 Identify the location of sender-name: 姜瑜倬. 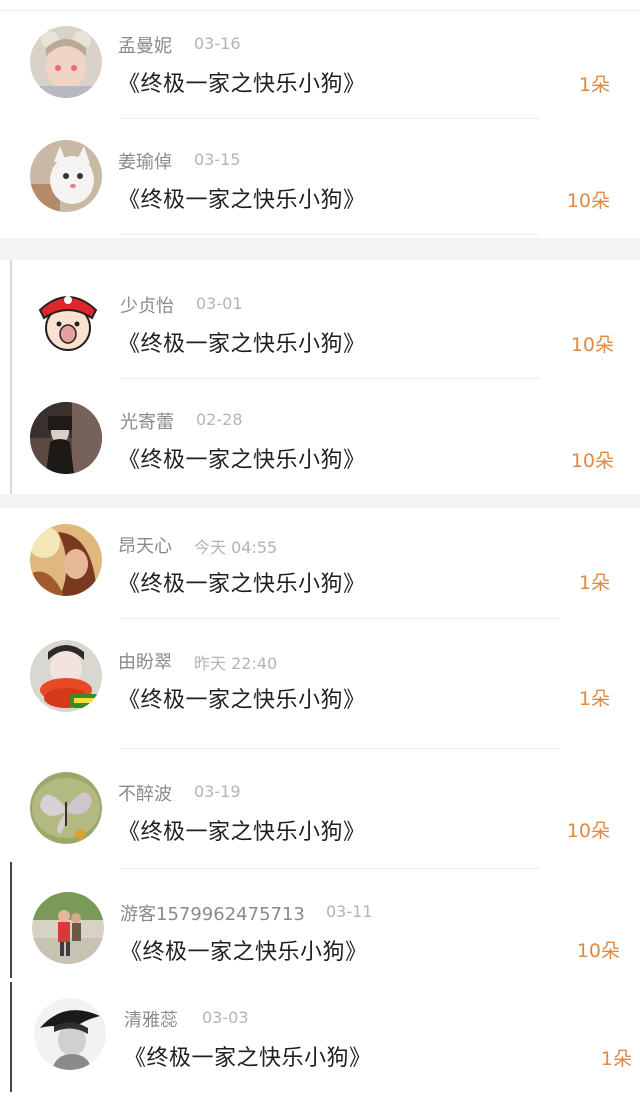
(145, 161).